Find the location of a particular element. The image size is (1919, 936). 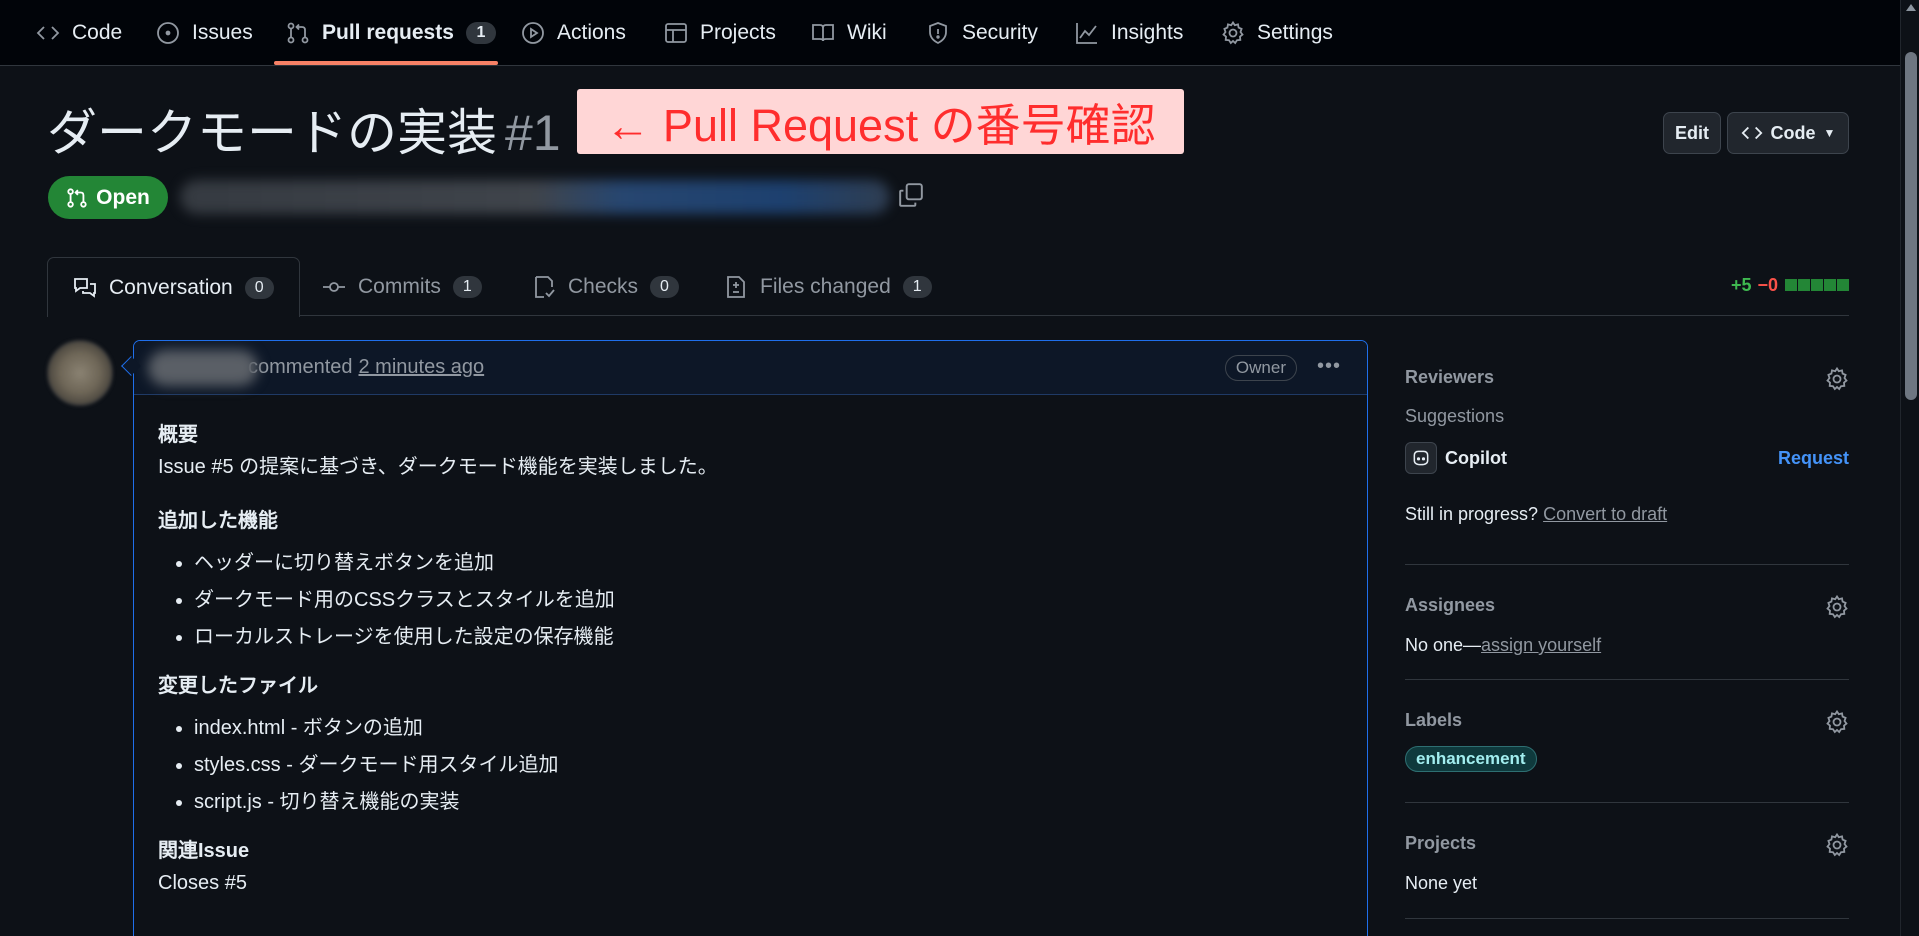

list-item: script.js - 切り替え機能の実装 is located at coordinates (768, 802).